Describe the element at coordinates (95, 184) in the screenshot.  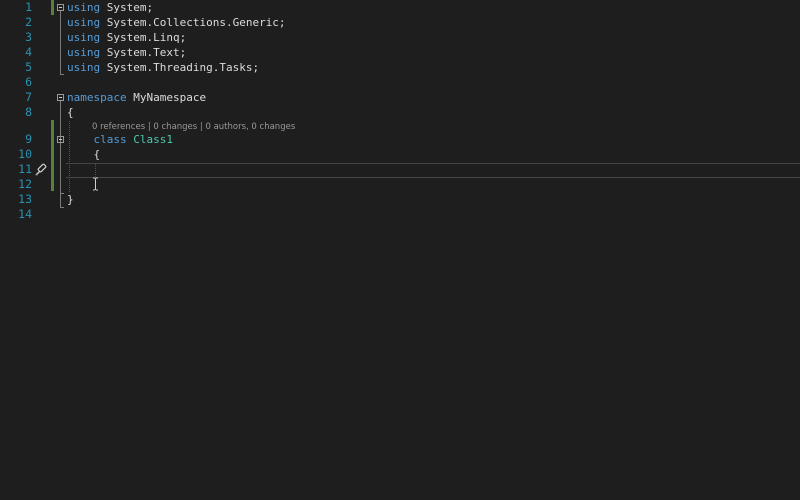
I see `text-cursor-icon` at that location.